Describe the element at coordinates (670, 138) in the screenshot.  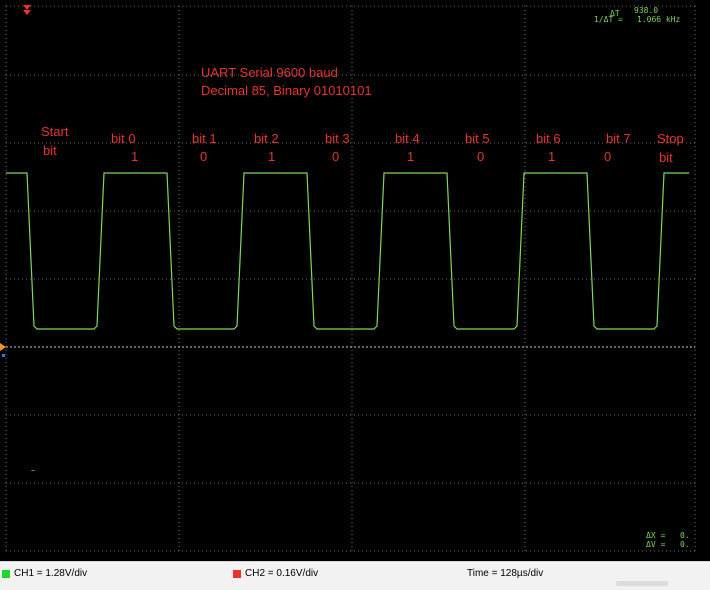
I see `stop-bit-label-line1: Stop` at that location.